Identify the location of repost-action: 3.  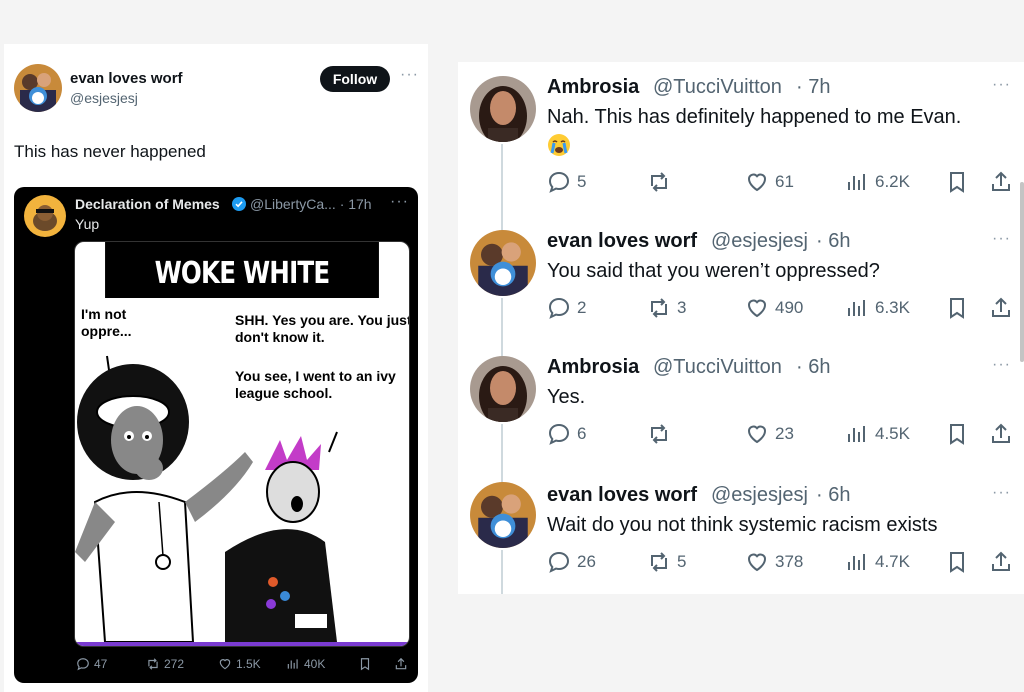
(666, 308).